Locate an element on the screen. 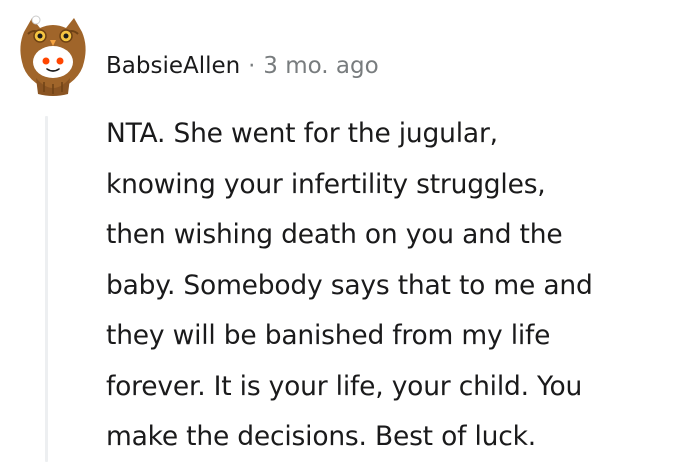  comment-timestamp: 3 mo. ago is located at coordinates (320, 66).